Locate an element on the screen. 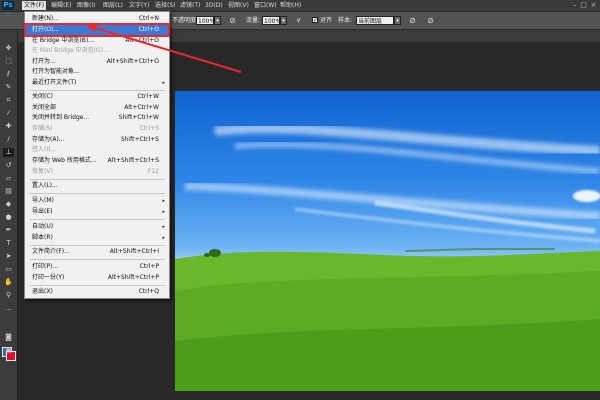  menu-help: 帮助(H) is located at coordinates (290, 5).